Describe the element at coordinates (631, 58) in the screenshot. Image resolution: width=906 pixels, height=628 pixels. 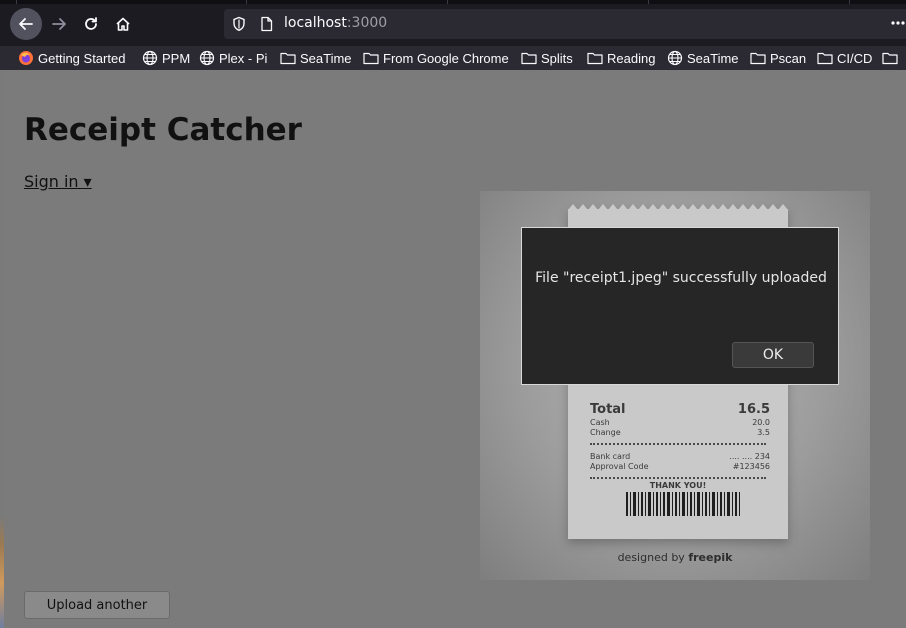
I see `bookmark-label: Reading` at that location.